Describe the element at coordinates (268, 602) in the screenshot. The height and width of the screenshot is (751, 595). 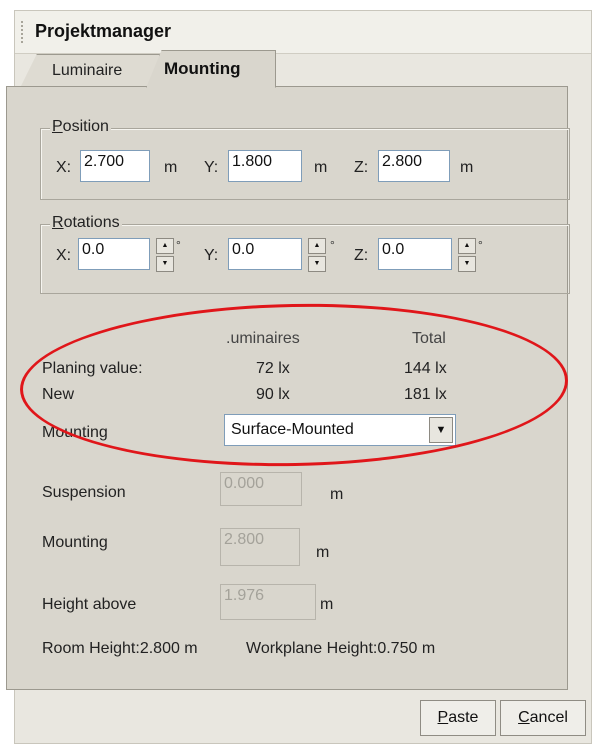
I see `height-above-input: 1.976` at that location.